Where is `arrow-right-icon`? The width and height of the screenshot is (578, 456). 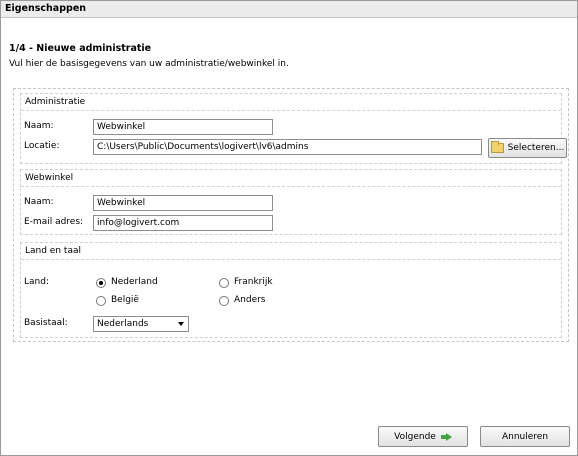
arrow-right-icon is located at coordinates (446, 436).